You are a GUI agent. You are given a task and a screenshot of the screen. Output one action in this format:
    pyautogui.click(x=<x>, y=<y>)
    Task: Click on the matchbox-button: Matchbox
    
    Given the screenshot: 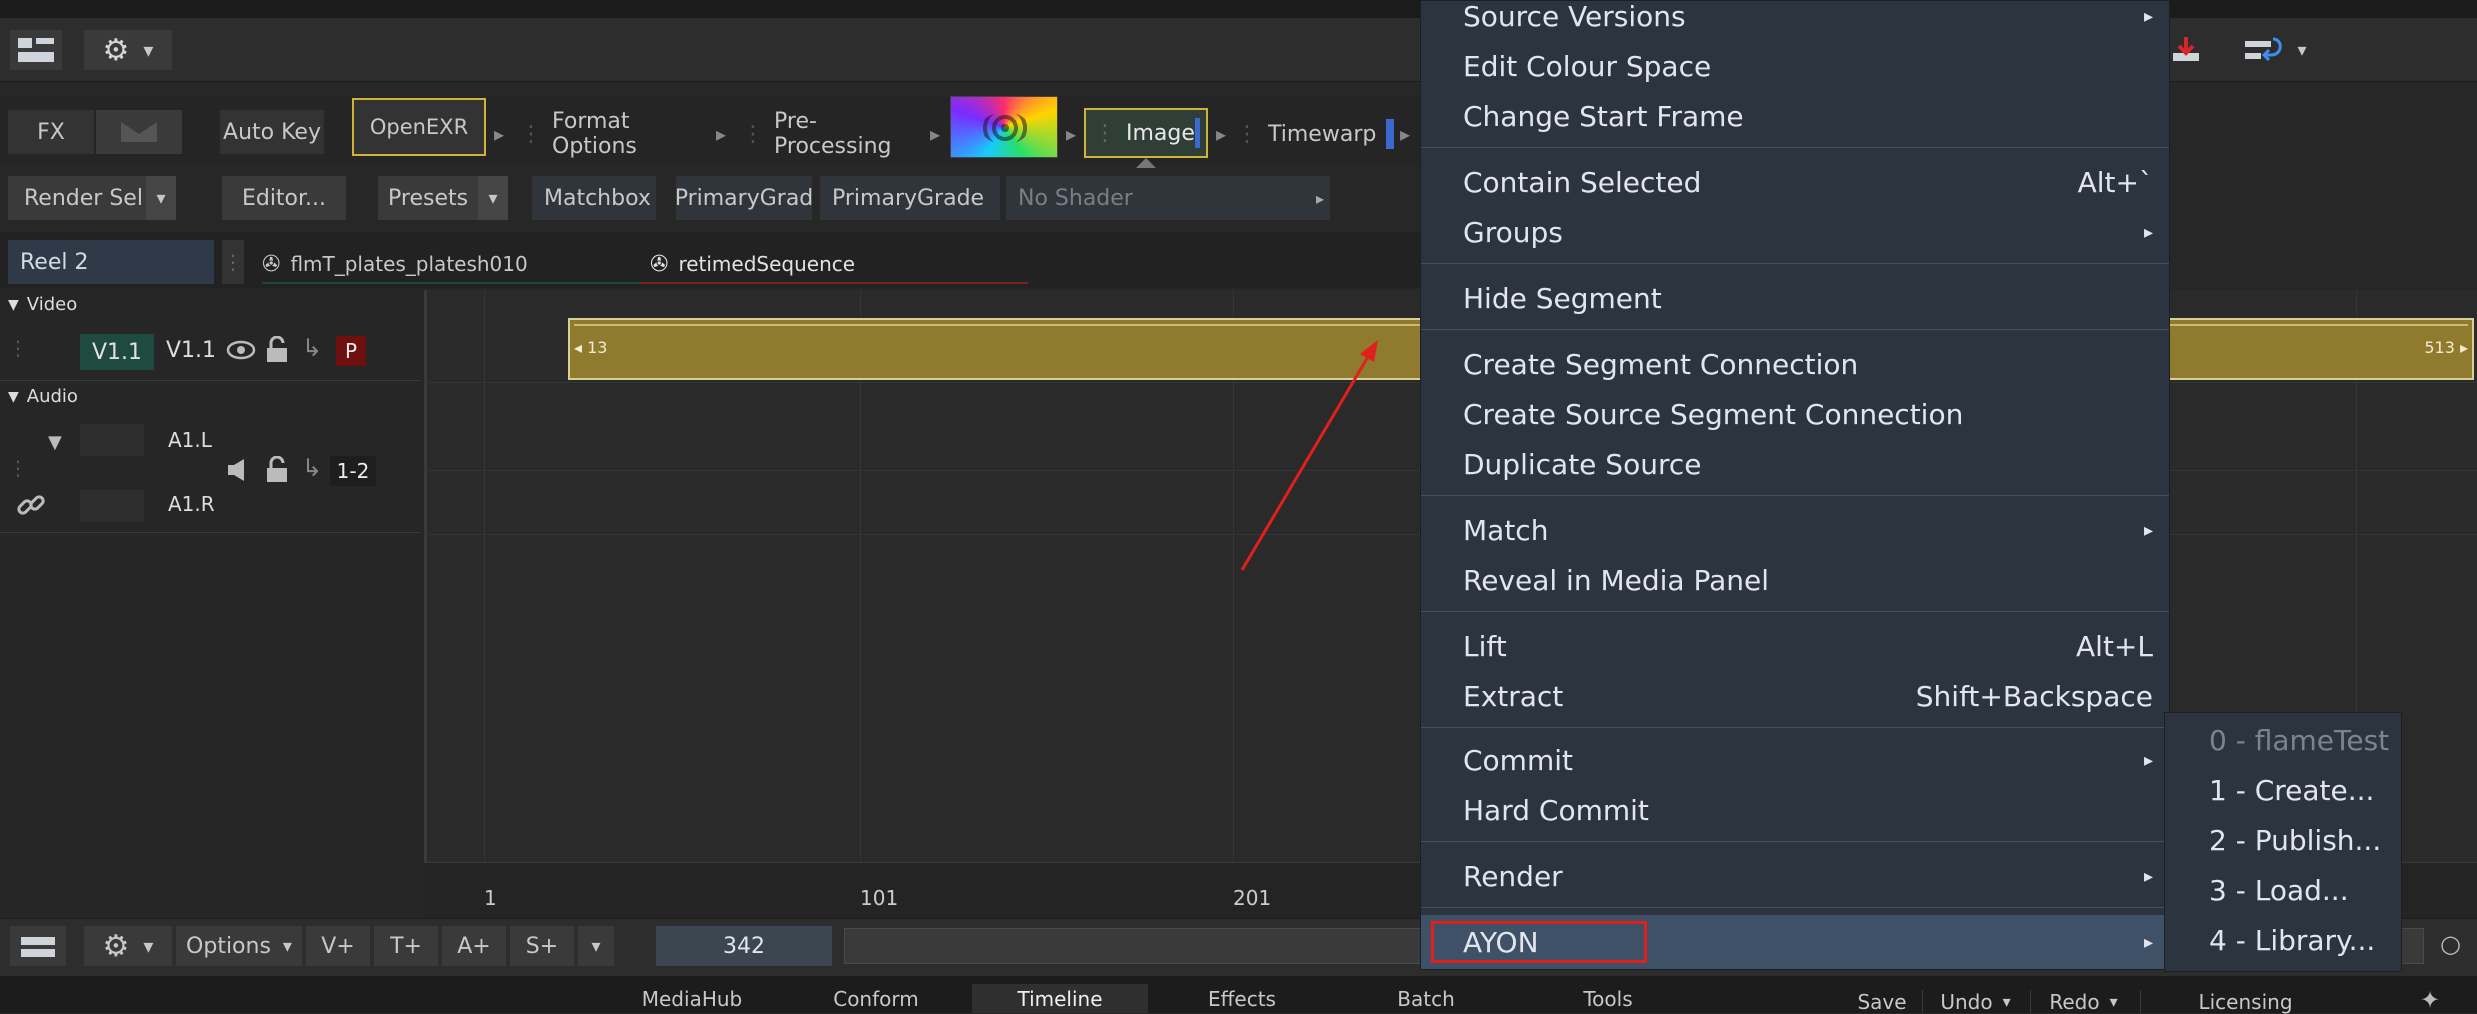 What is the action you would take?
    pyautogui.click(x=594, y=198)
    